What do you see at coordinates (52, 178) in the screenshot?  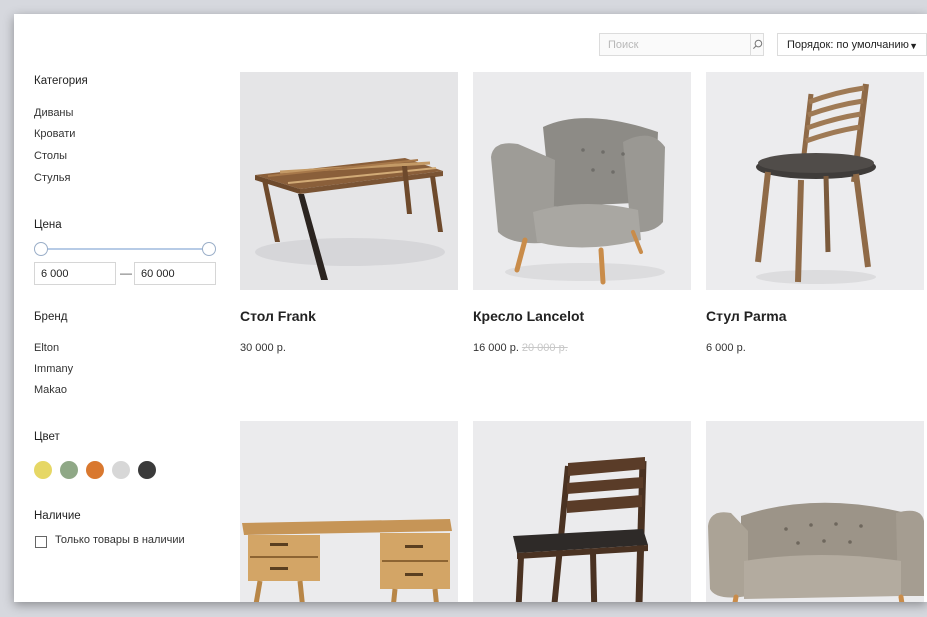 I see `category-item: Стулья` at bounding box center [52, 178].